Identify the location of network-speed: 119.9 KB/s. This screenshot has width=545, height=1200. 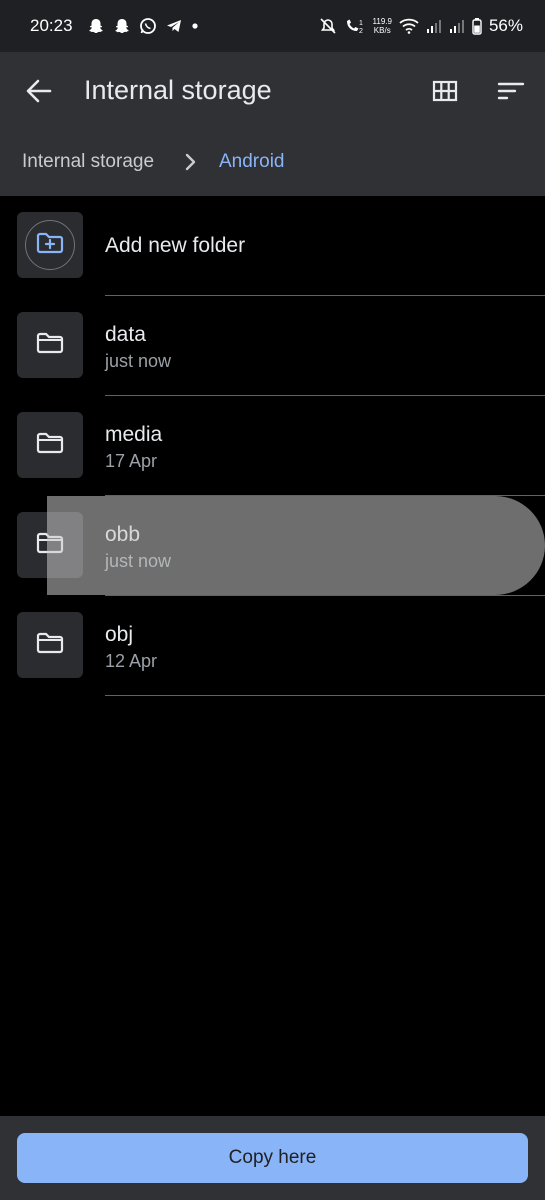
(382, 26).